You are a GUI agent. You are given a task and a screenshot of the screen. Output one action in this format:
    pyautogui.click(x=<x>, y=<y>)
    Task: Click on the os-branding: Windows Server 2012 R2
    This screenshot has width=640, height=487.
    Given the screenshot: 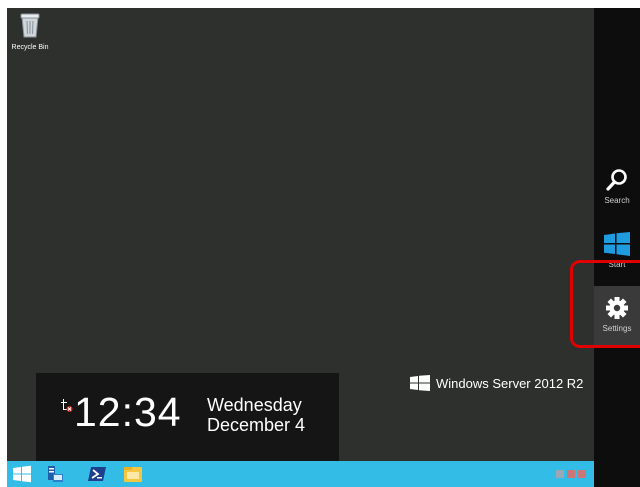 What is the action you would take?
    pyautogui.click(x=496, y=383)
    